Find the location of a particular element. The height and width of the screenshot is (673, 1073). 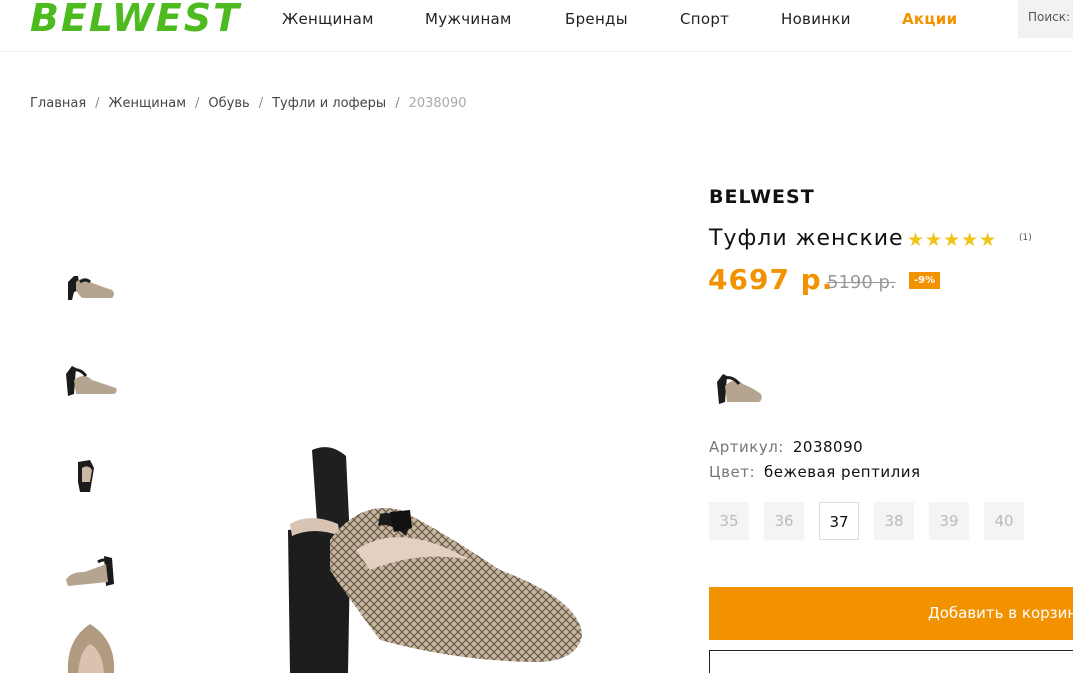

secondary-action-button is located at coordinates (891, 661).